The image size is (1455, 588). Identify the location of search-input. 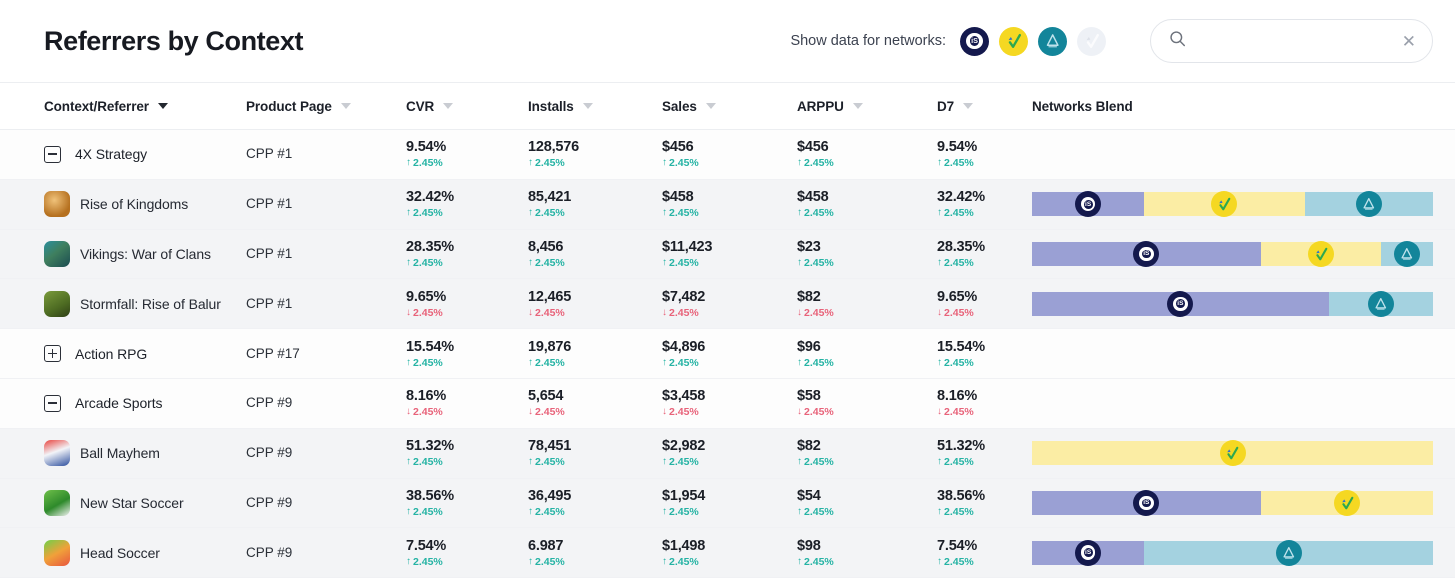
(1299, 41).